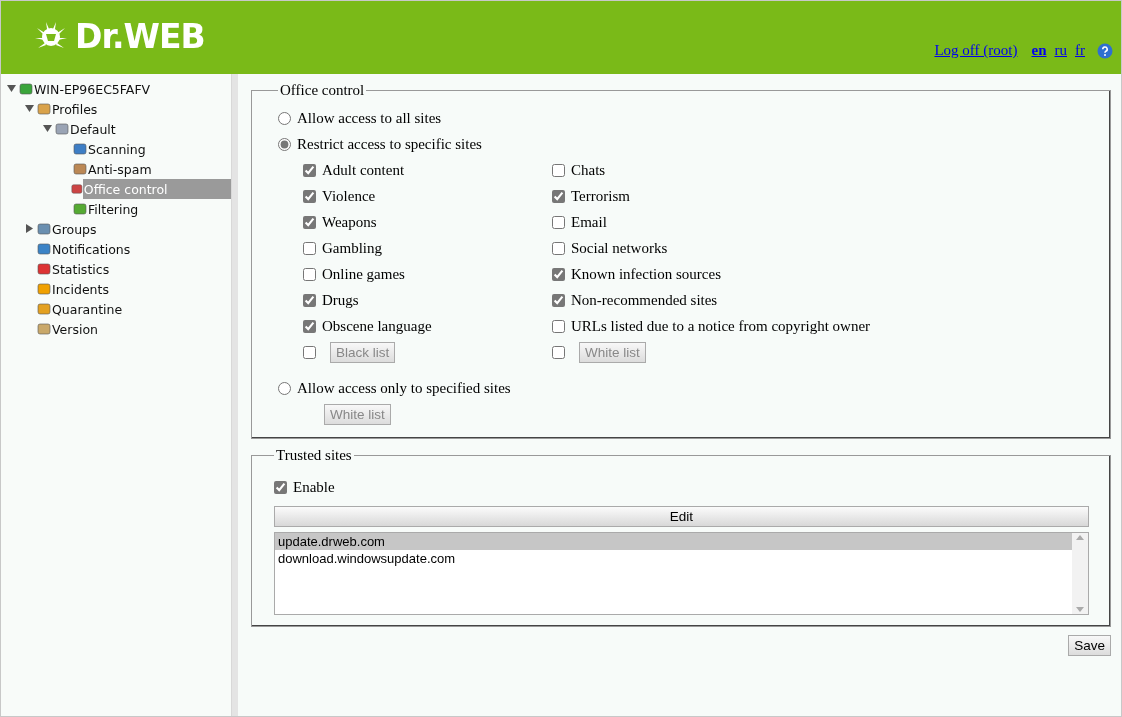 This screenshot has width=1122, height=717. Describe the element at coordinates (427, 274) in the screenshot. I see `checkbox-option: Online games` at that location.